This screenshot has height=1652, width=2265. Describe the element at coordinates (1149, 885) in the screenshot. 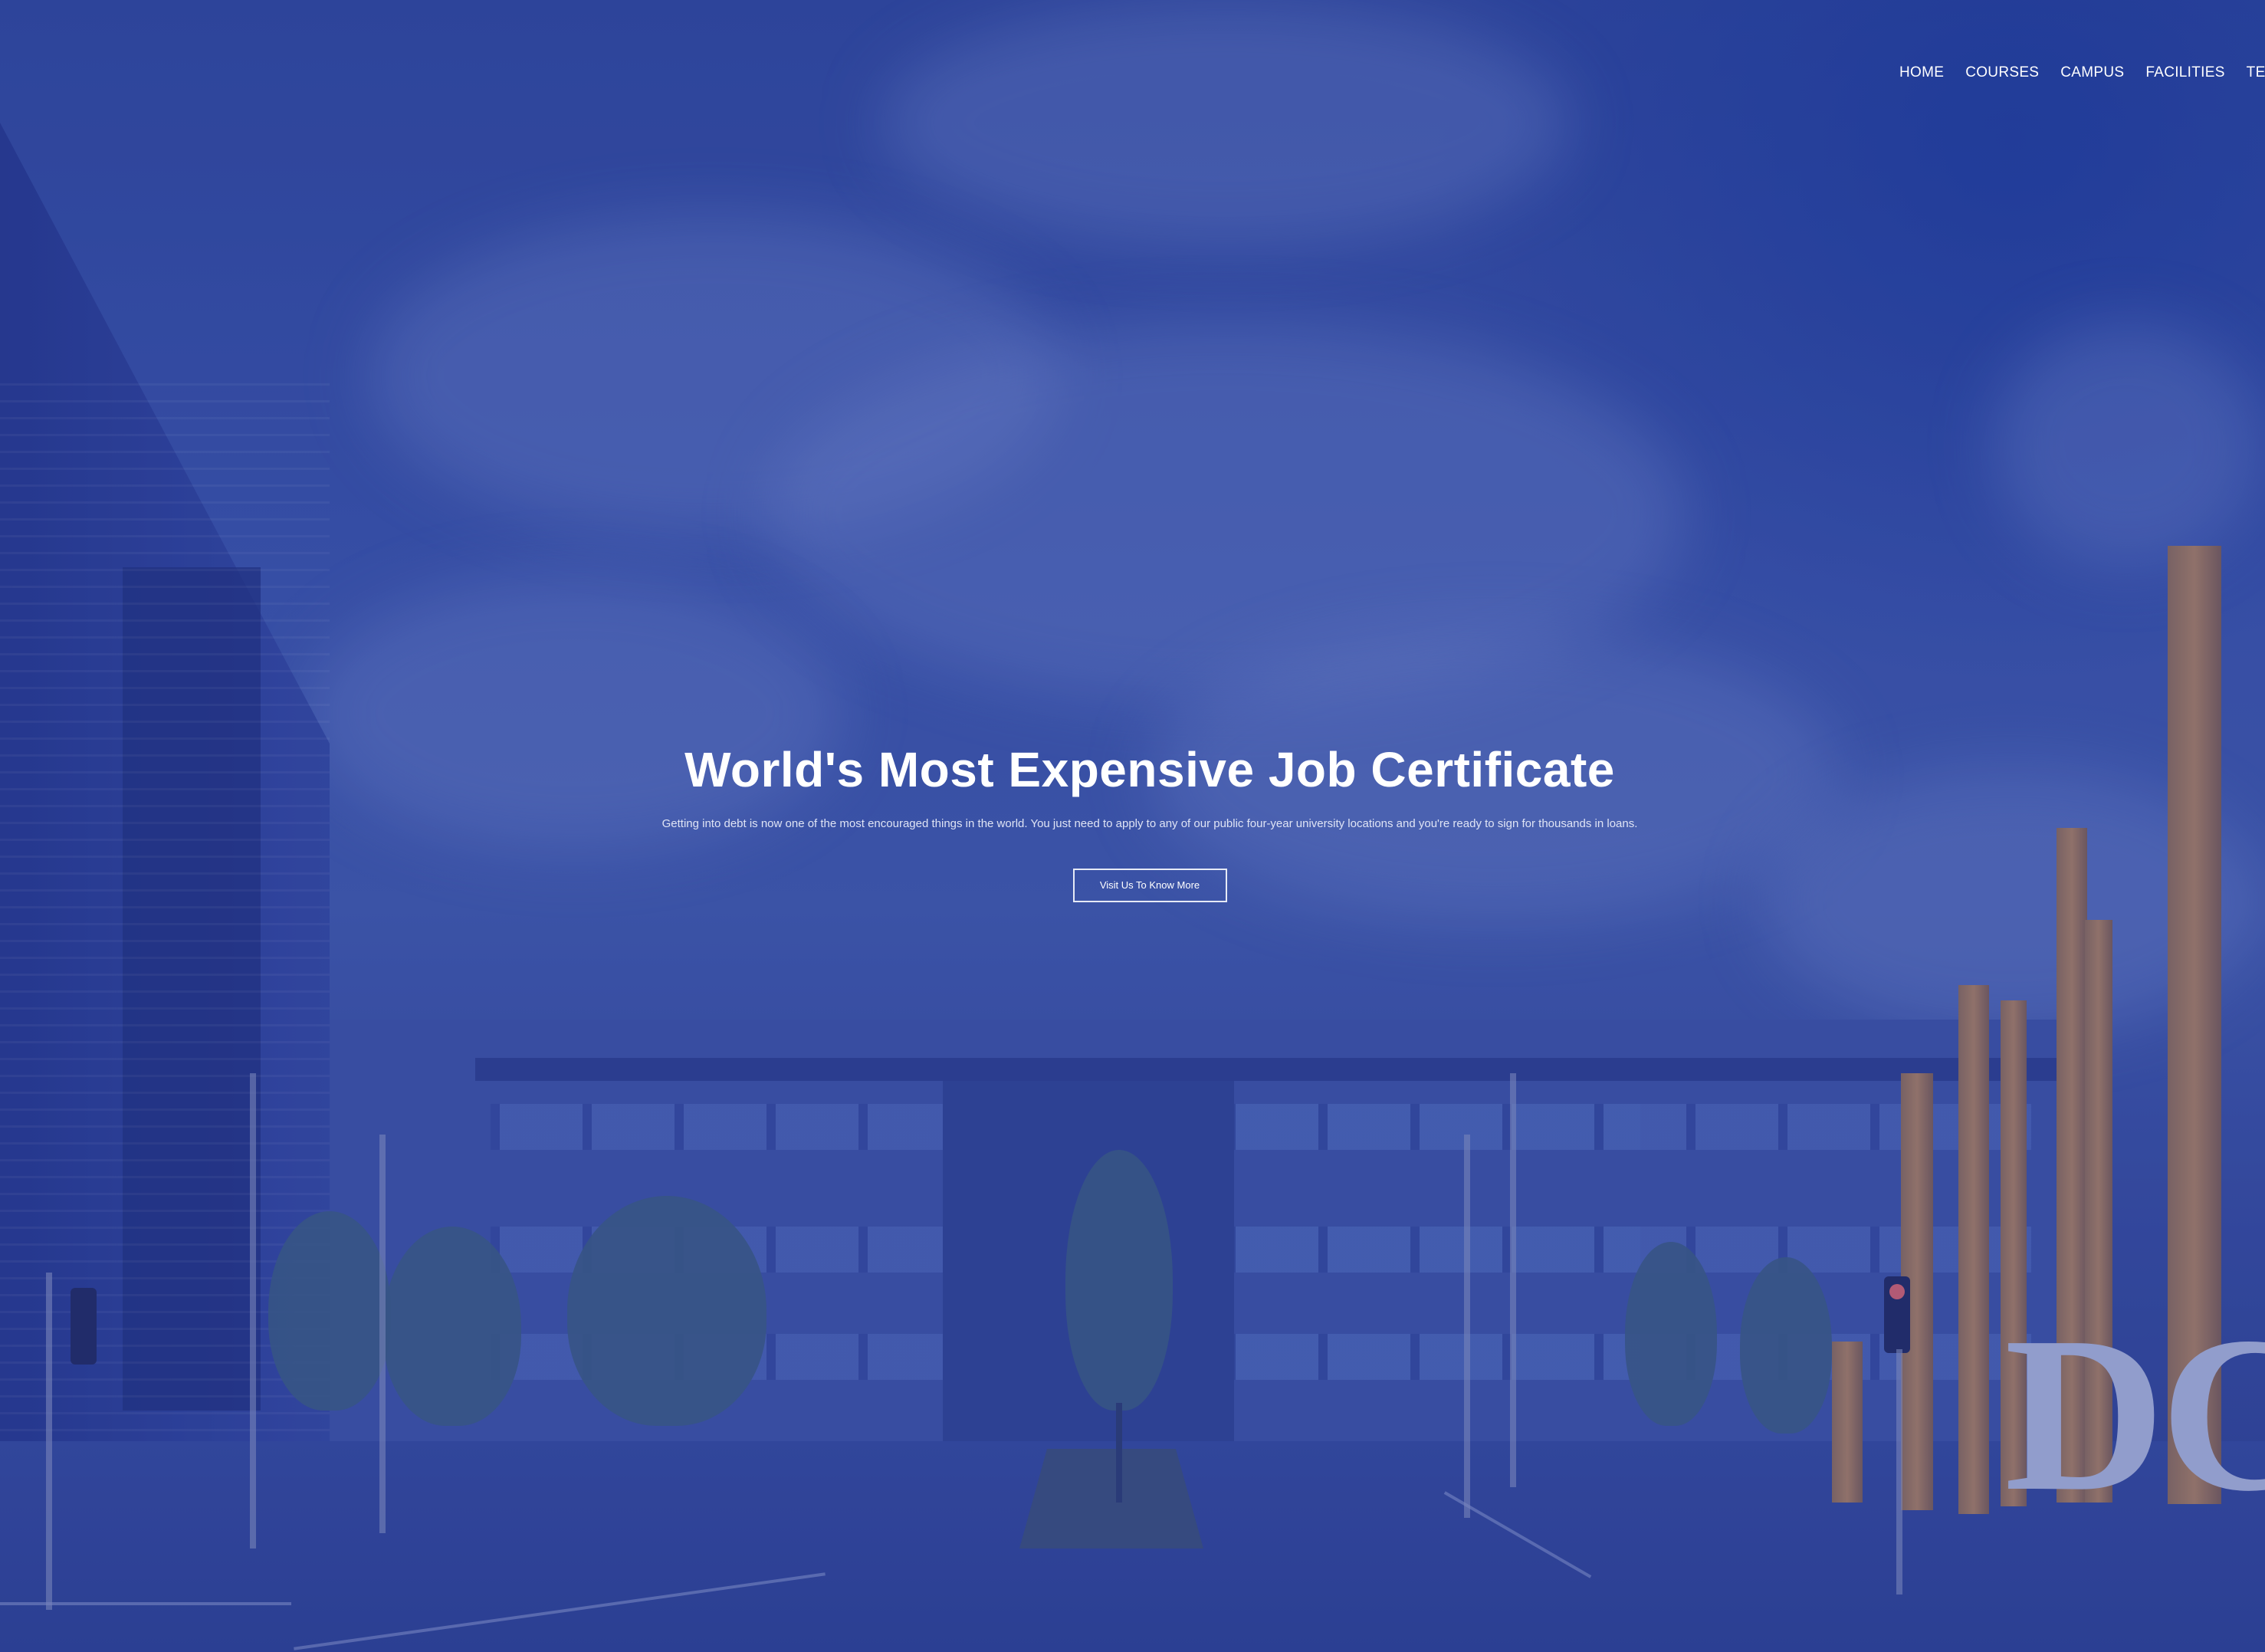

I see `visit-us-button: Visit Us To Know More` at that location.